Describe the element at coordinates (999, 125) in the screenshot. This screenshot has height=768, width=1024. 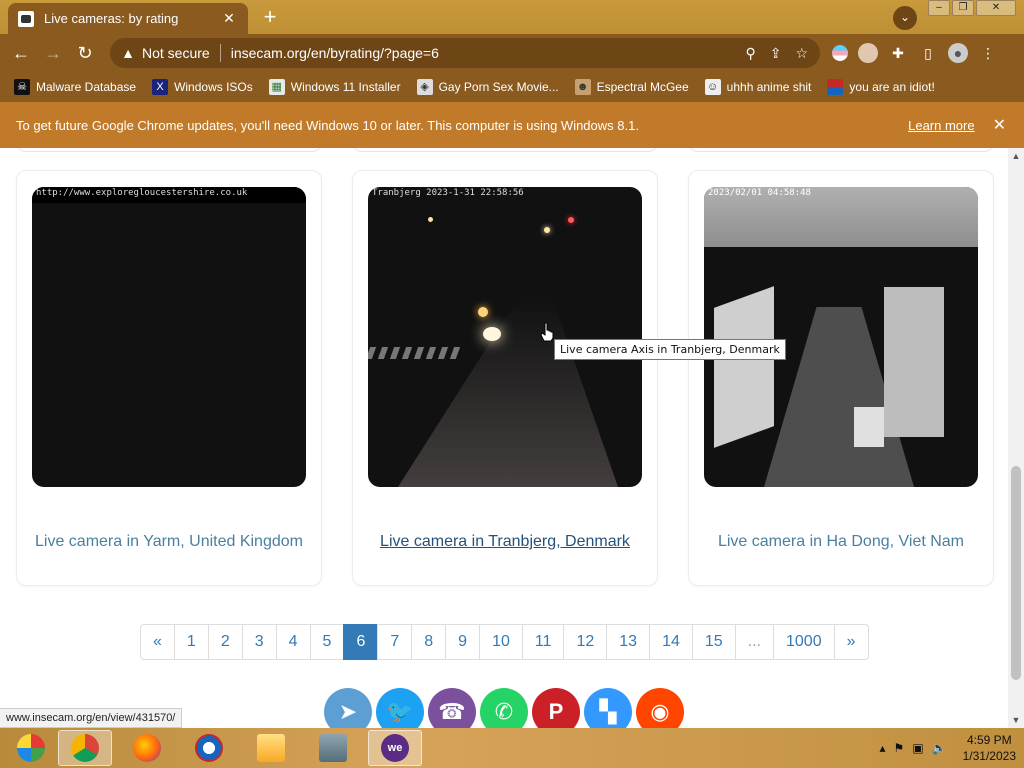
I see `infobar-close-icon: ✕` at that location.